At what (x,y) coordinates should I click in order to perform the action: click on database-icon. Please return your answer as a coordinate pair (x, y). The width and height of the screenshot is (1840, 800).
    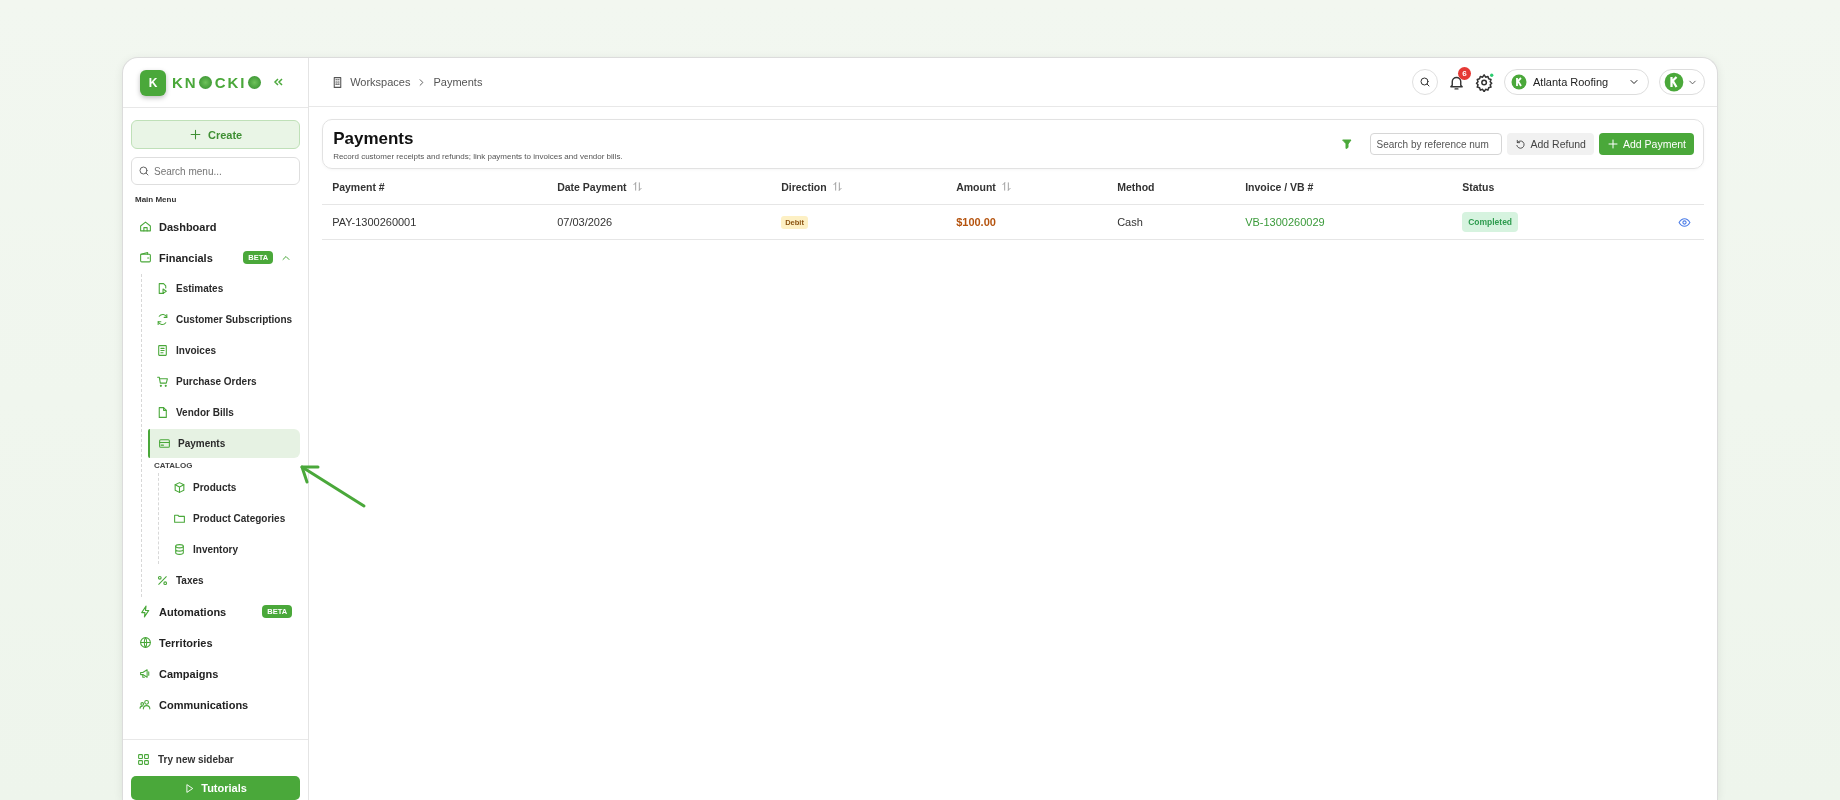
    Looking at the image, I should click on (179, 549).